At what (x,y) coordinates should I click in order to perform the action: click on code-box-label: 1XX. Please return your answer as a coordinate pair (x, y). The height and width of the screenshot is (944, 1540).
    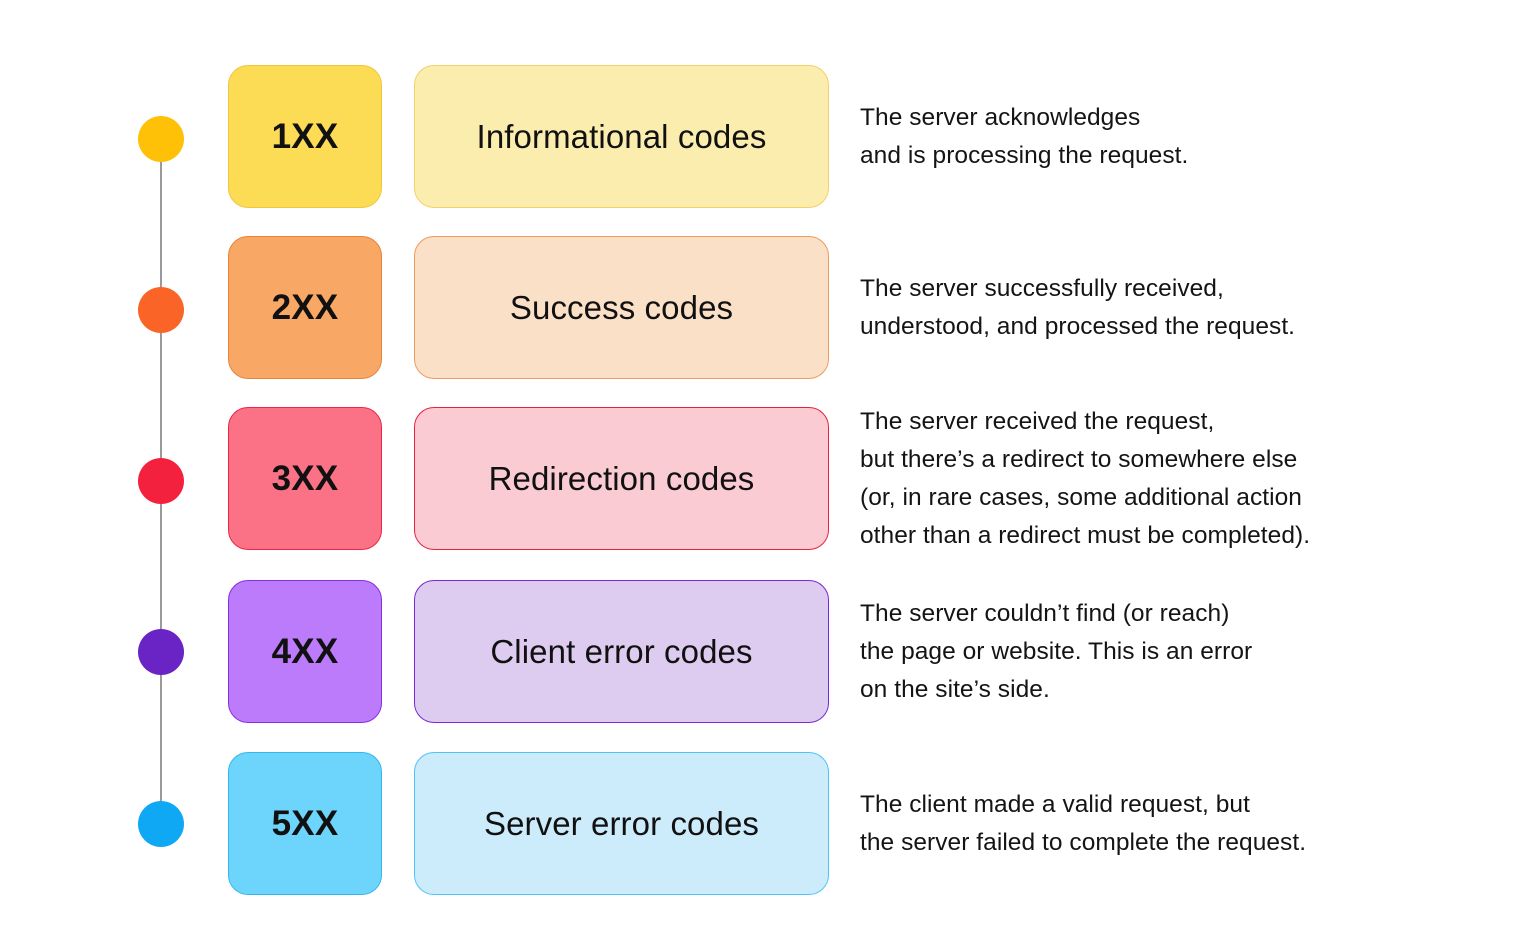
    Looking at the image, I should click on (305, 136).